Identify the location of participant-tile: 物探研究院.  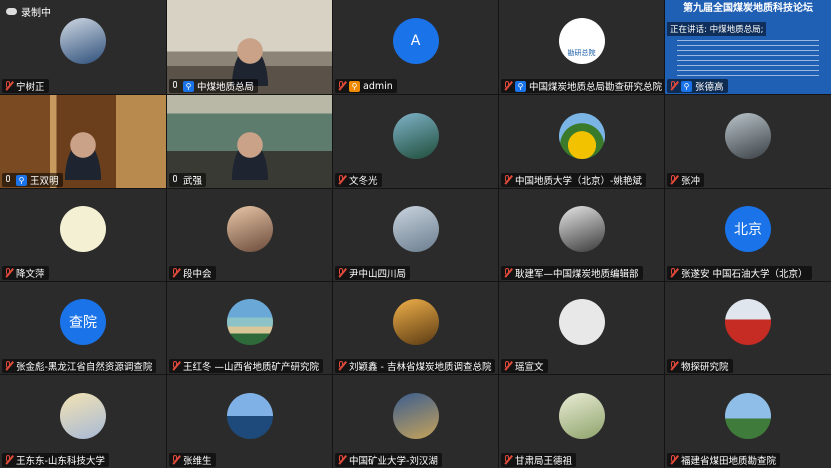
(748, 328).